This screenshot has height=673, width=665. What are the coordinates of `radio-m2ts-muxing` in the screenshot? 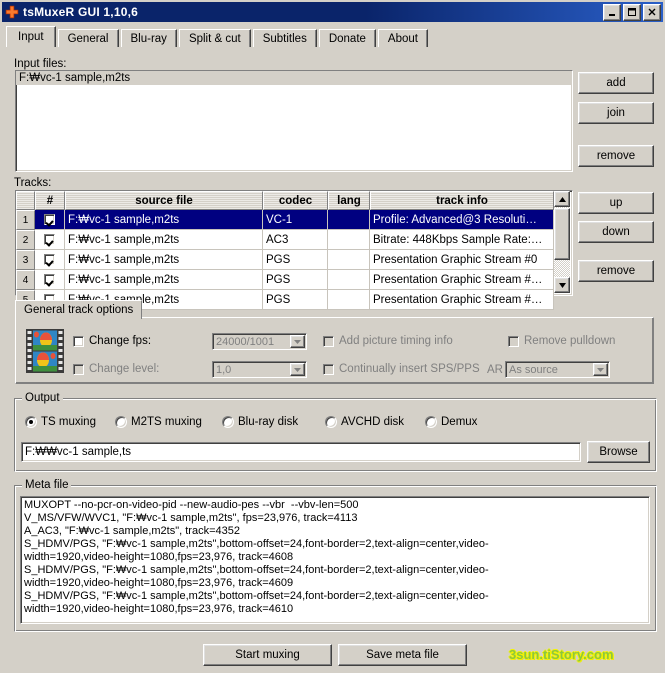 It's located at (121, 422).